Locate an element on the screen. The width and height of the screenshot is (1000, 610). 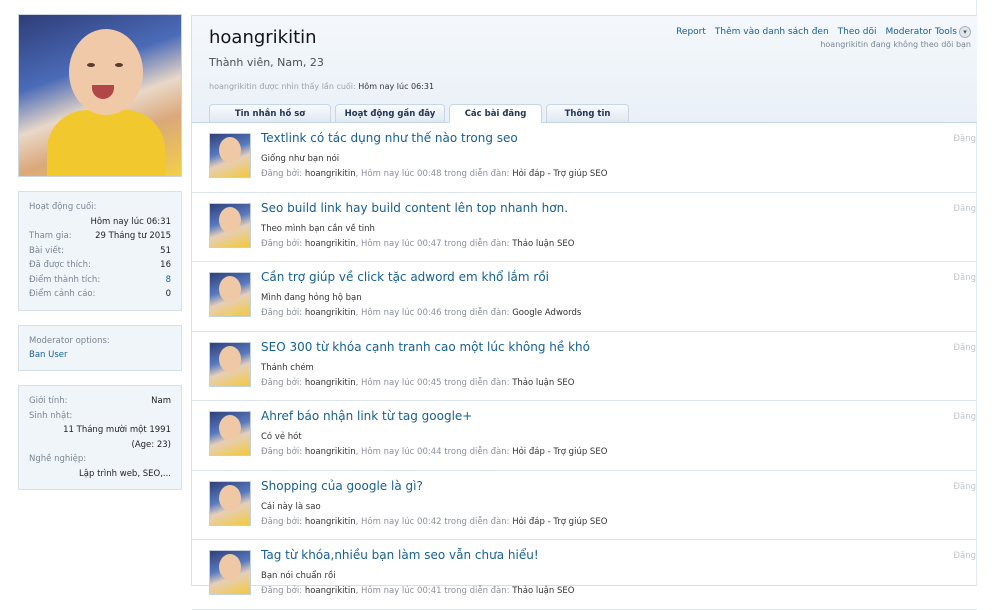
avatar is located at coordinates (100, 95).